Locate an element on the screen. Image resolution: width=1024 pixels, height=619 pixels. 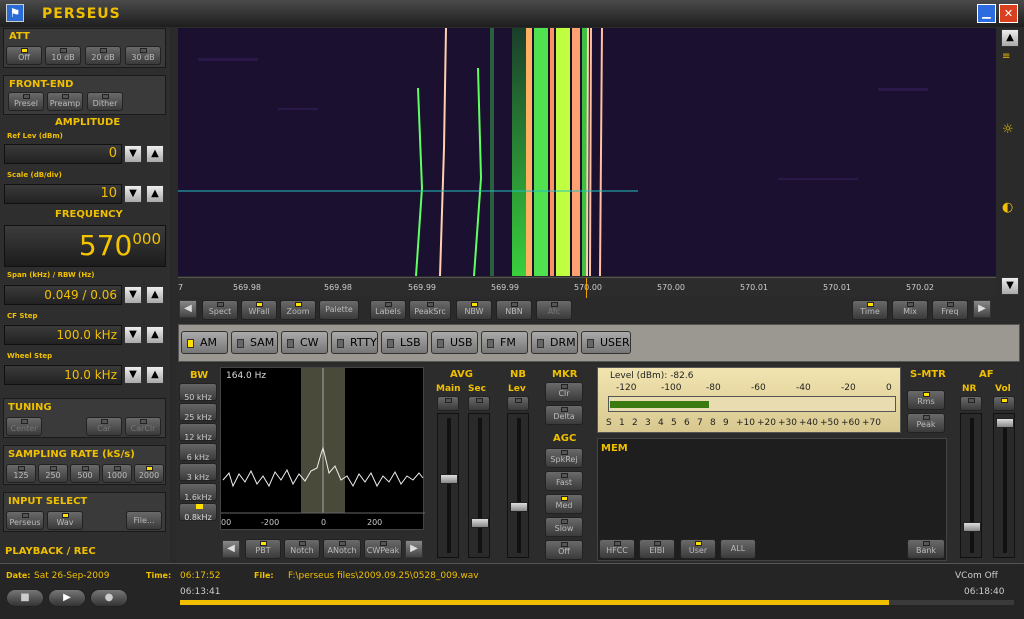
sr-250-button: 250 is located at coordinates (53, 473).